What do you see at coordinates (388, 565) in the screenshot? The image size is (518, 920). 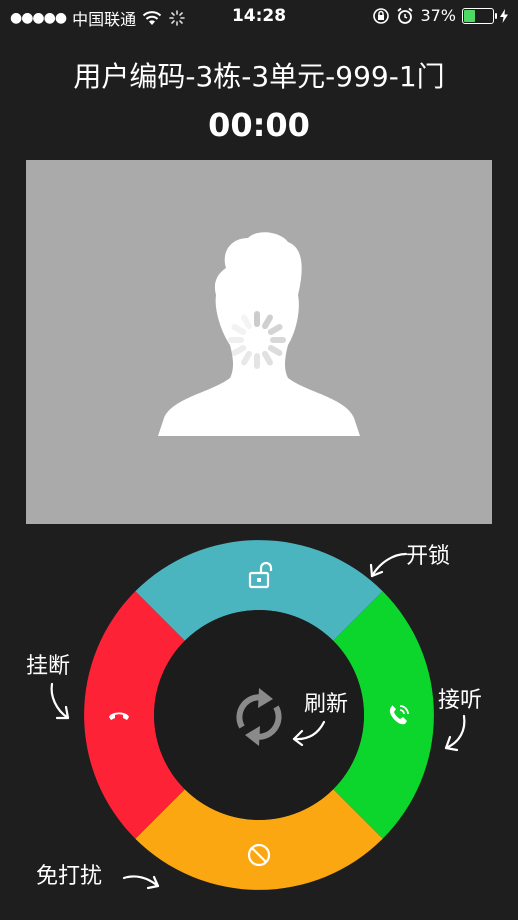 I see `unlock-hint-arrow-icon` at bounding box center [388, 565].